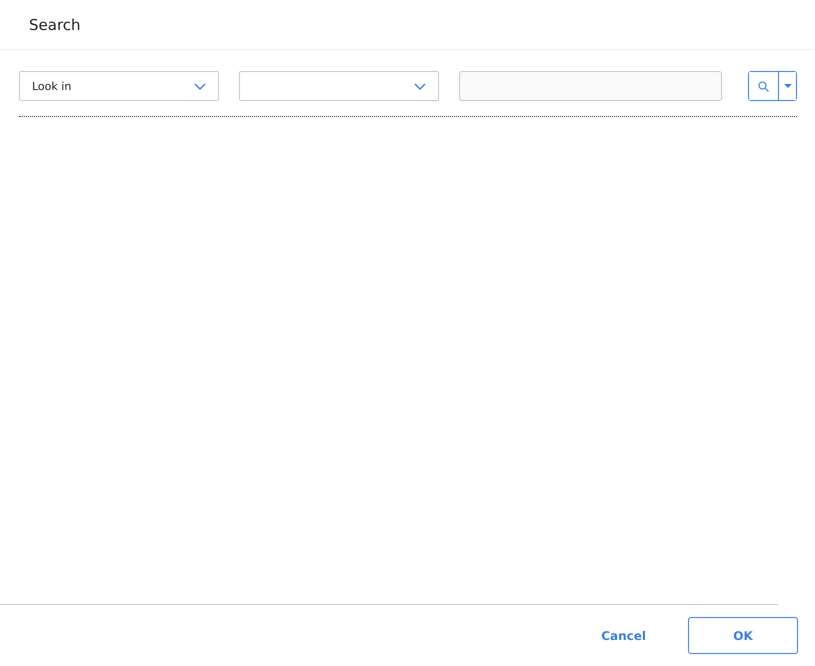  What do you see at coordinates (743, 635) in the screenshot?
I see `ok-button: OK` at bounding box center [743, 635].